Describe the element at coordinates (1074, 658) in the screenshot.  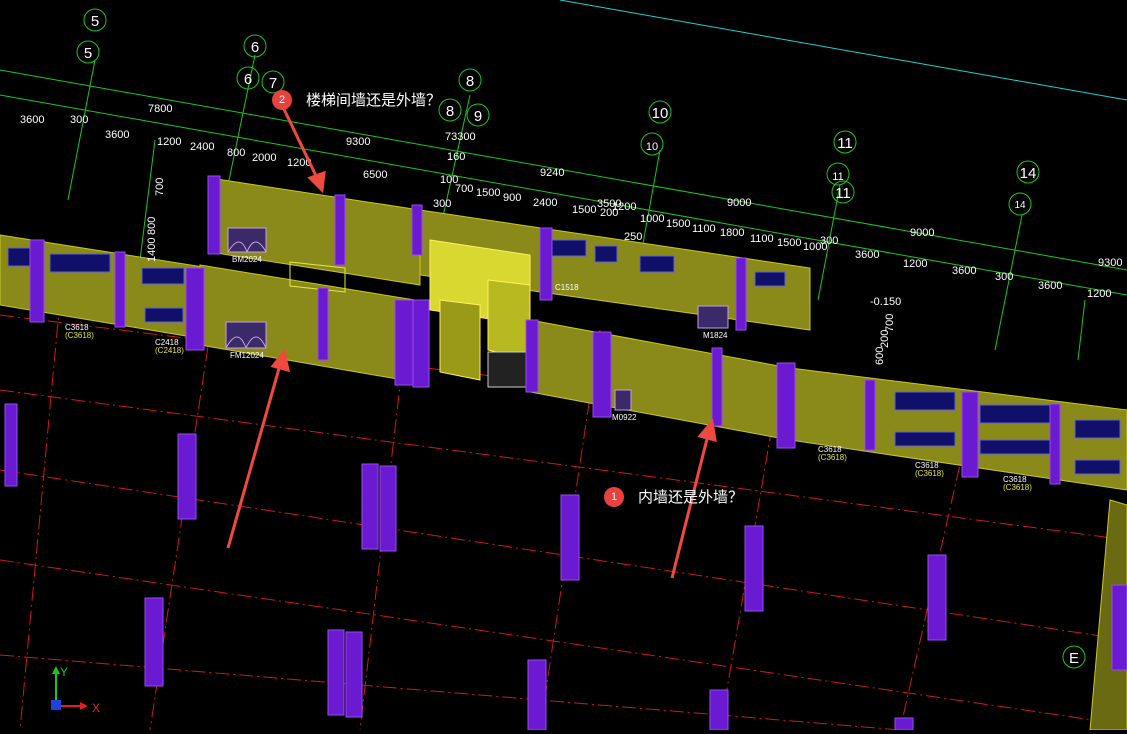
I see `grid-bubble-label-e: E` at that location.